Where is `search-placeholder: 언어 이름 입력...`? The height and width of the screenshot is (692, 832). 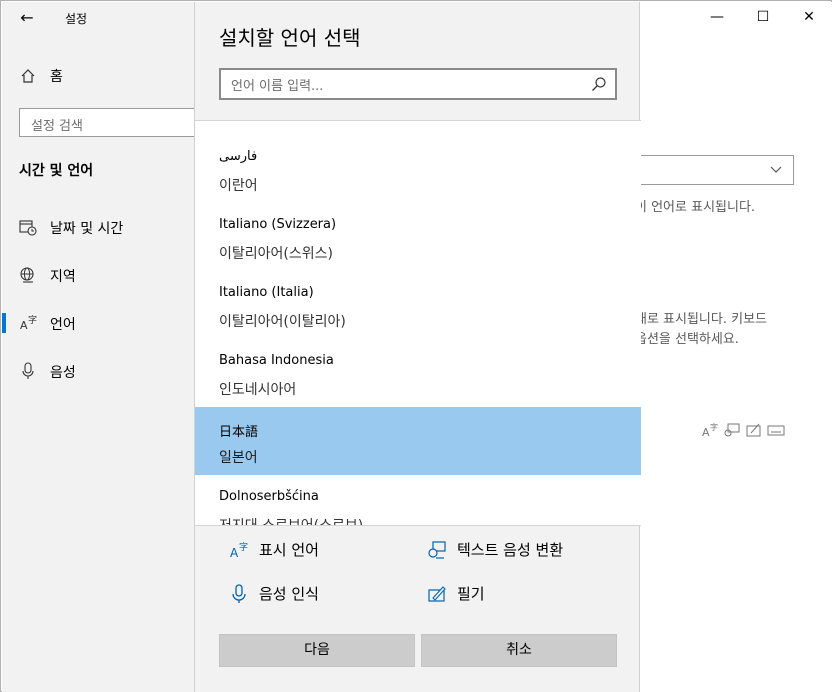 search-placeholder: 언어 이름 입력... is located at coordinates (277, 86).